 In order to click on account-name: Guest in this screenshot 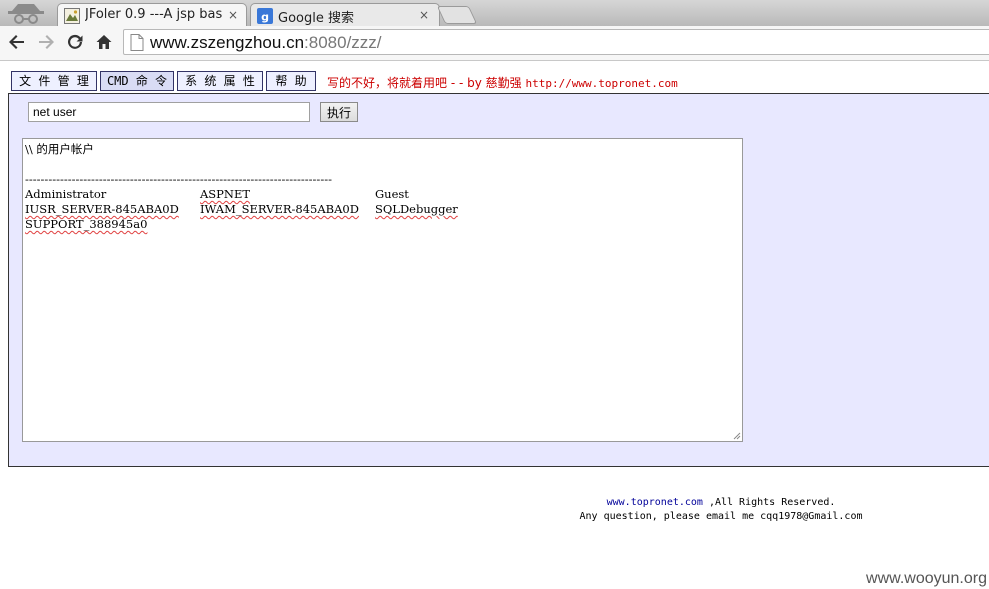, I will do `click(392, 194)`.